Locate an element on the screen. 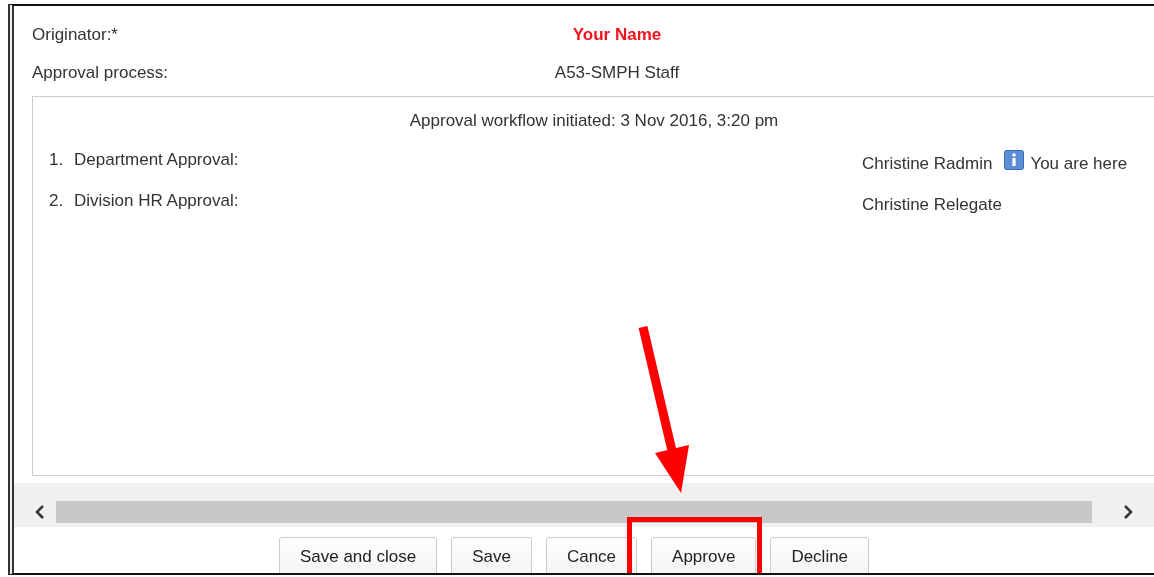 Image resolution: width=1154 pixels, height=577 pixels. approver-name: Christine Relegate is located at coordinates (932, 204).